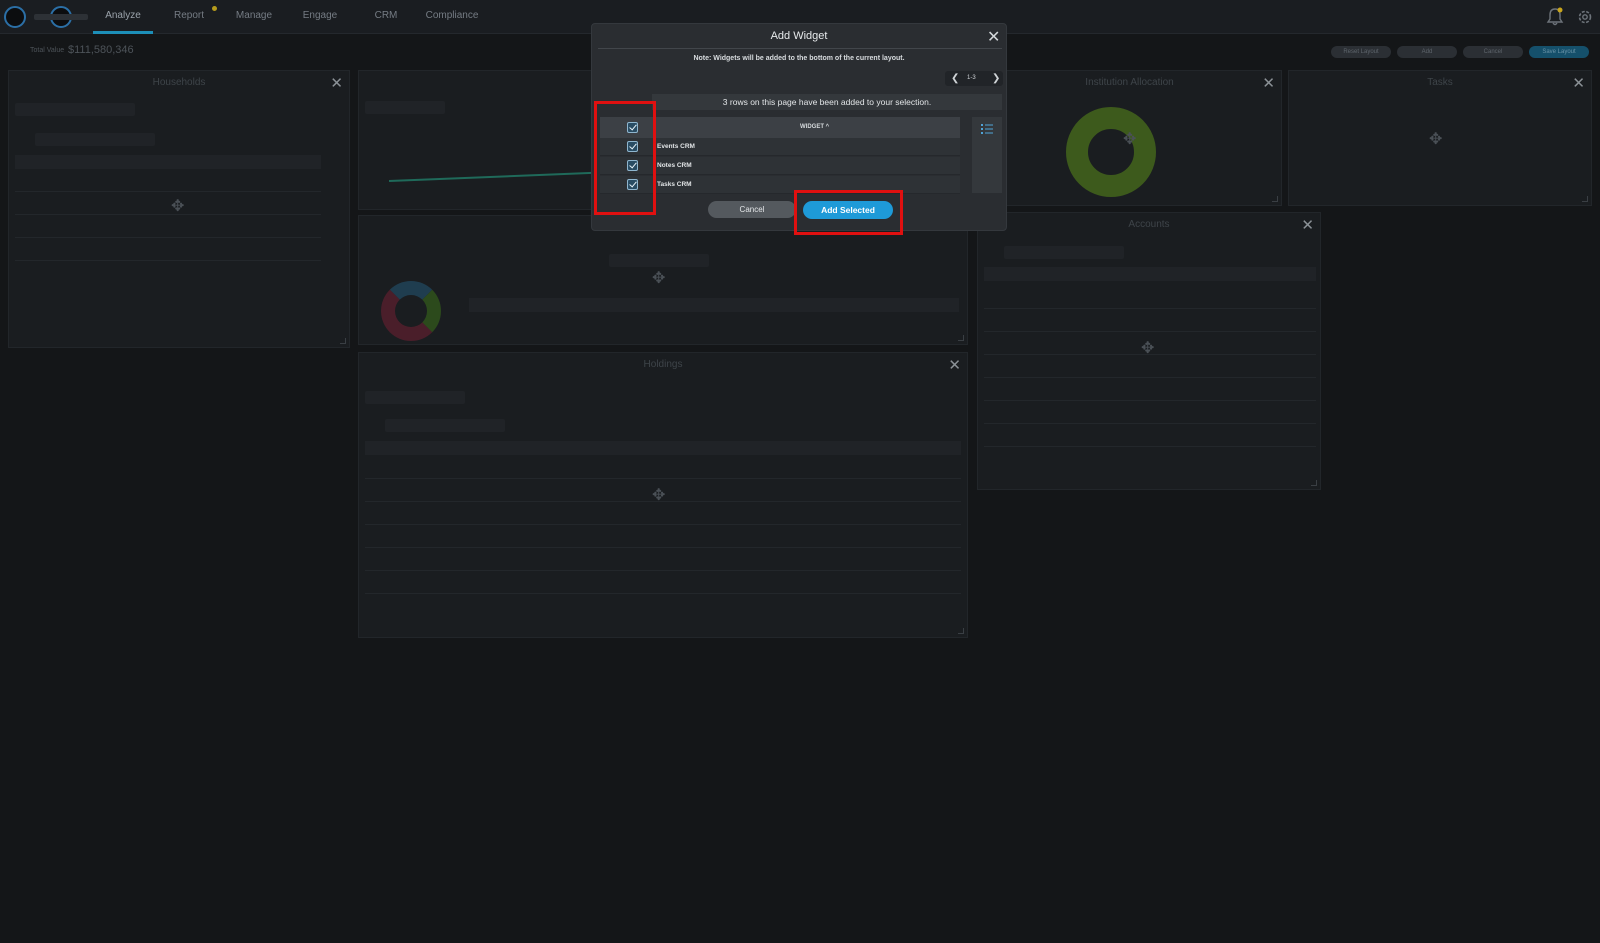 This screenshot has height=943, width=1600. I want to click on households-panel: Households ✕ ✥, so click(179, 209).